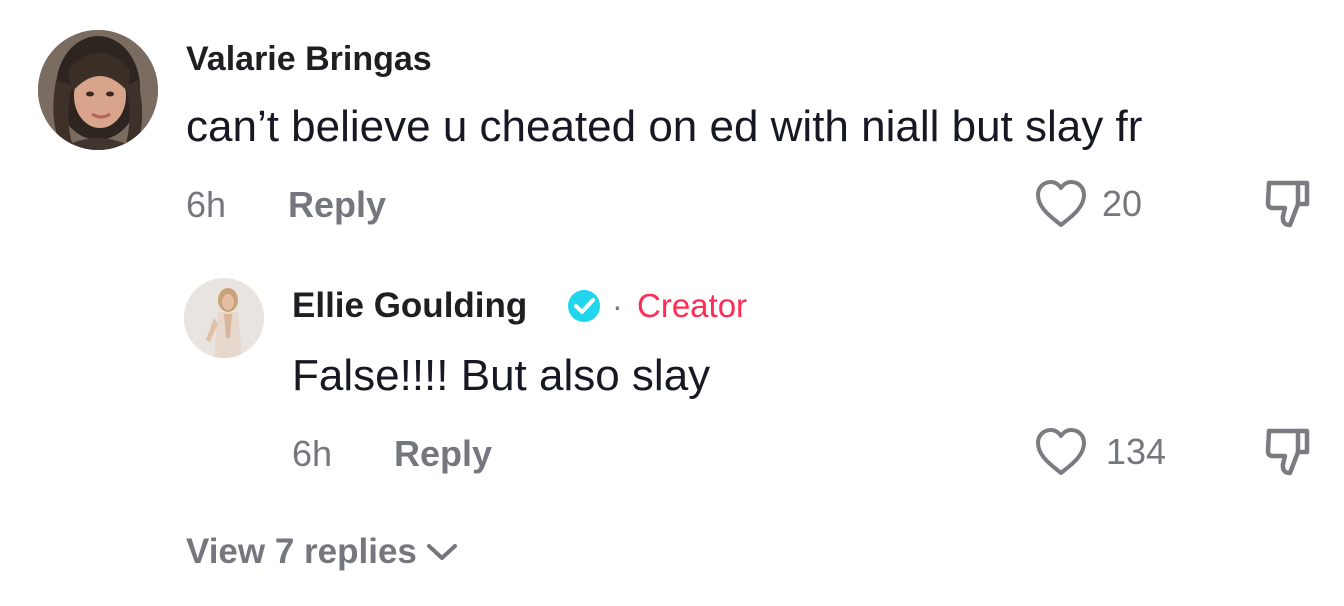 The image size is (1344, 606). I want to click on comment-like-count: 20, so click(1122, 203).